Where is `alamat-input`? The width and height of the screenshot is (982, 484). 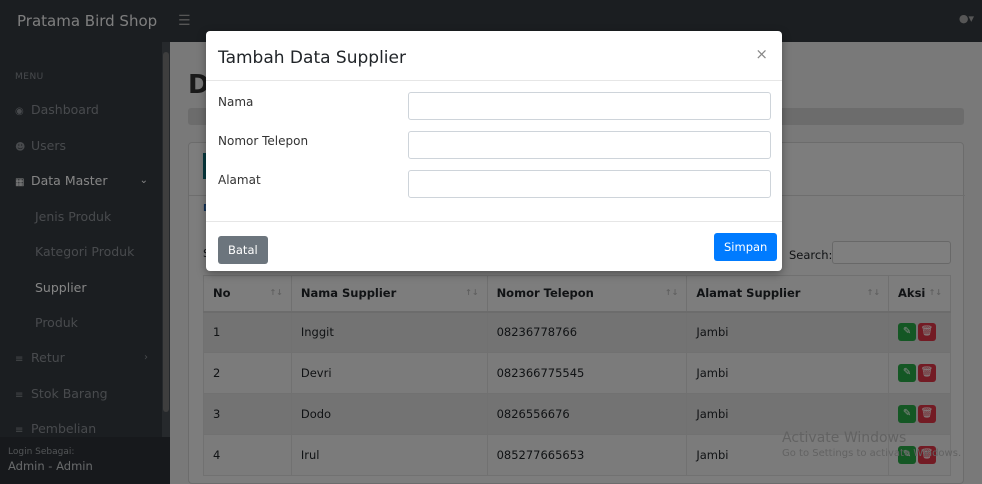 alamat-input is located at coordinates (589, 184).